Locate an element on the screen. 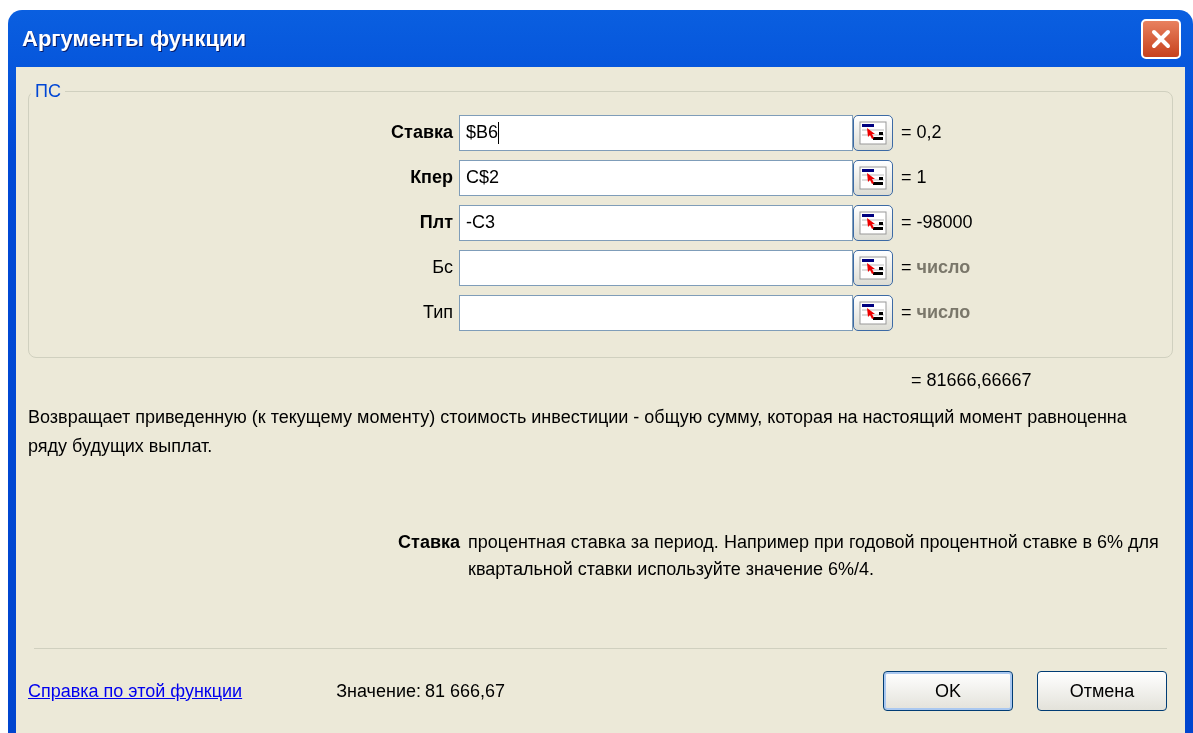 This screenshot has height=733, width=1193. argument-label: Тип is located at coordinates (438, 312).